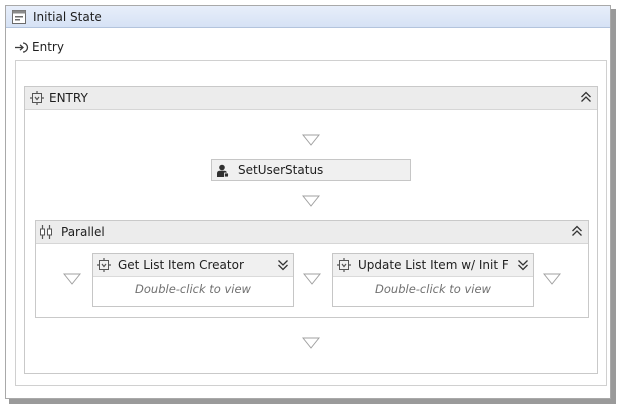  What do you see at coordinates (308, 17) in the screenshot?
I see `state-header: Initial State` at bounding box center [308, 17].